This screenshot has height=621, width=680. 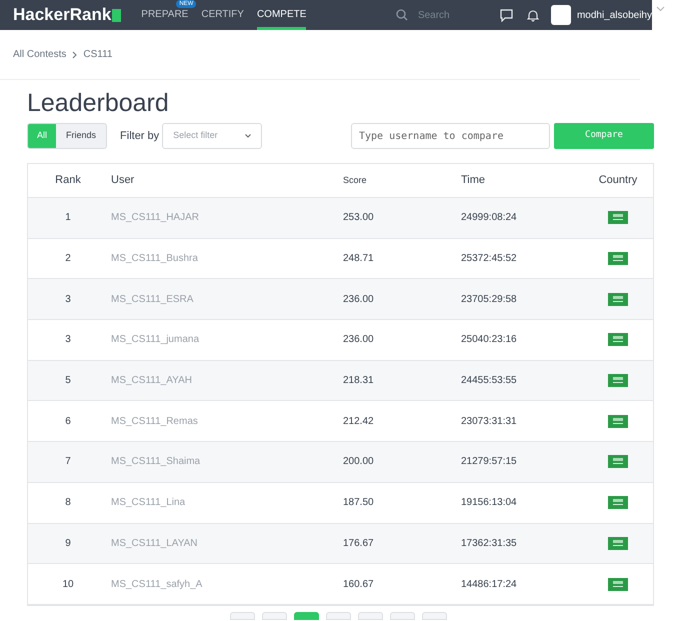 What do you see at coordinates (402, 15) in the screenshot?
I see `search-icon` at bounding box center [402, 15].